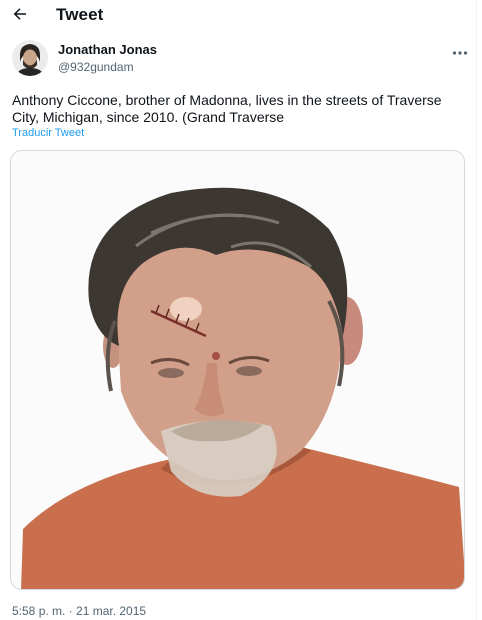  What do you see at coordinates (48, 133) in the screenshot?
I see `translate-tweet-link: Traducir Tweet` at bounding box center [48, 133].